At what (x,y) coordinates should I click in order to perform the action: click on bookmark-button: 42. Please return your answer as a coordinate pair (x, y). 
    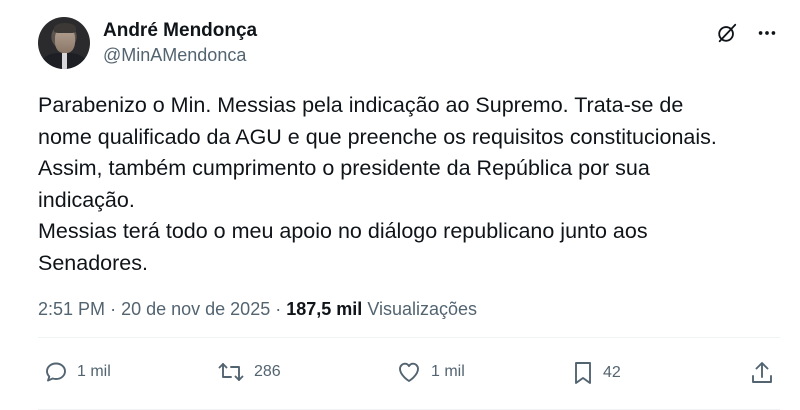
    Looking at the image, I should click on (596, 373).